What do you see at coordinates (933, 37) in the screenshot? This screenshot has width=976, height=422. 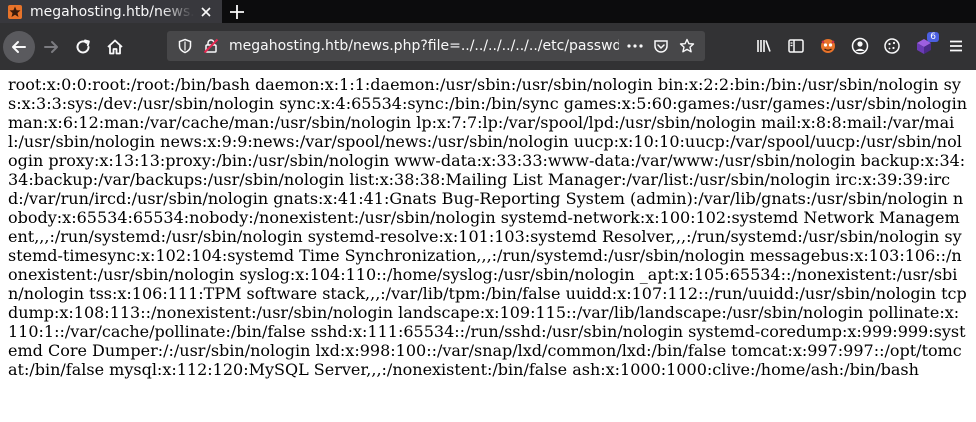 I see `extension-badge: 6` at bounding box center [933, 37].